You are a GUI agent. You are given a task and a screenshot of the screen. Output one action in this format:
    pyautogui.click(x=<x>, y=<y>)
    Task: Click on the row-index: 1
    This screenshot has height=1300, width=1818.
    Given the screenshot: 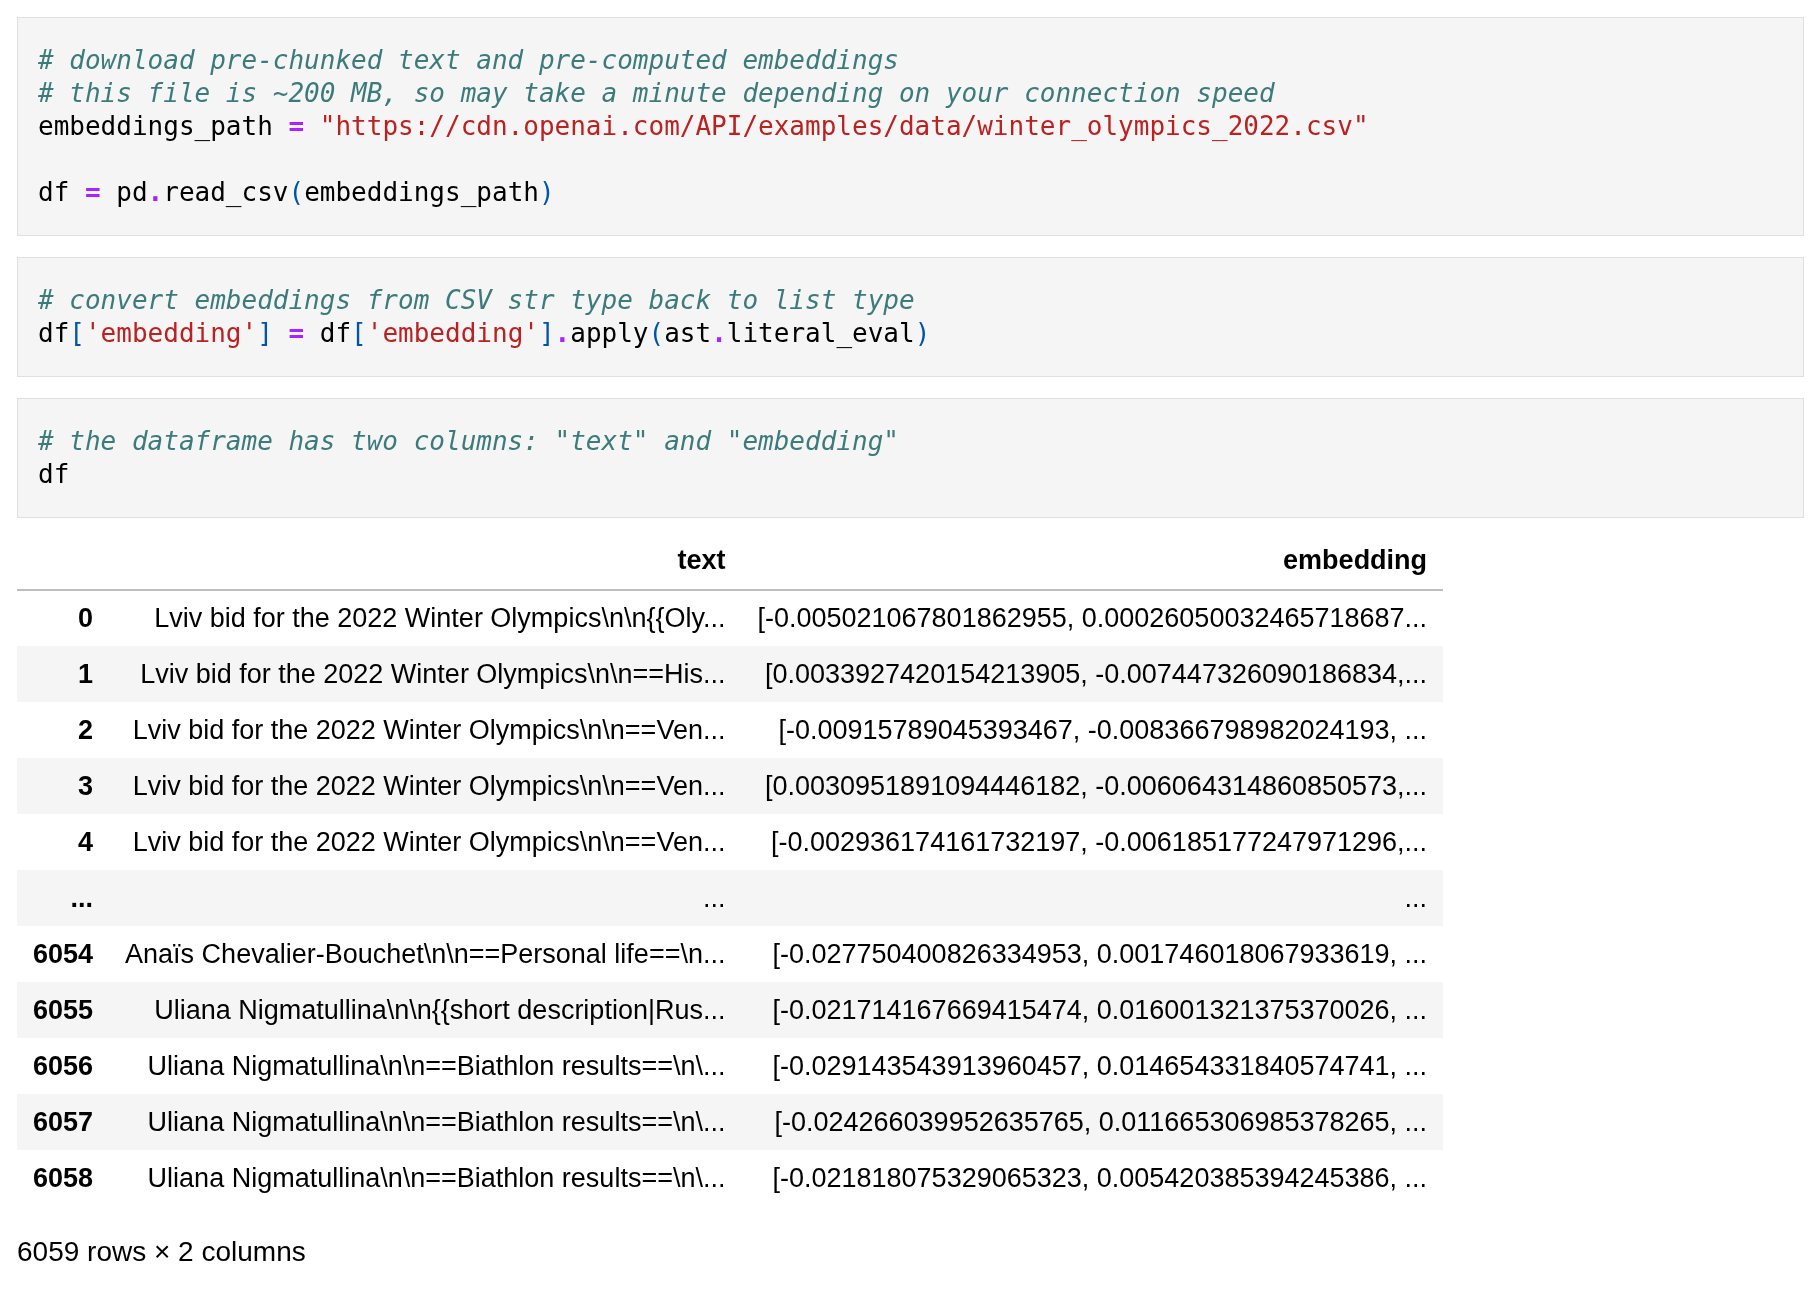 What is the action you would take?
    pyautogui.click(x=63, y=674)
    